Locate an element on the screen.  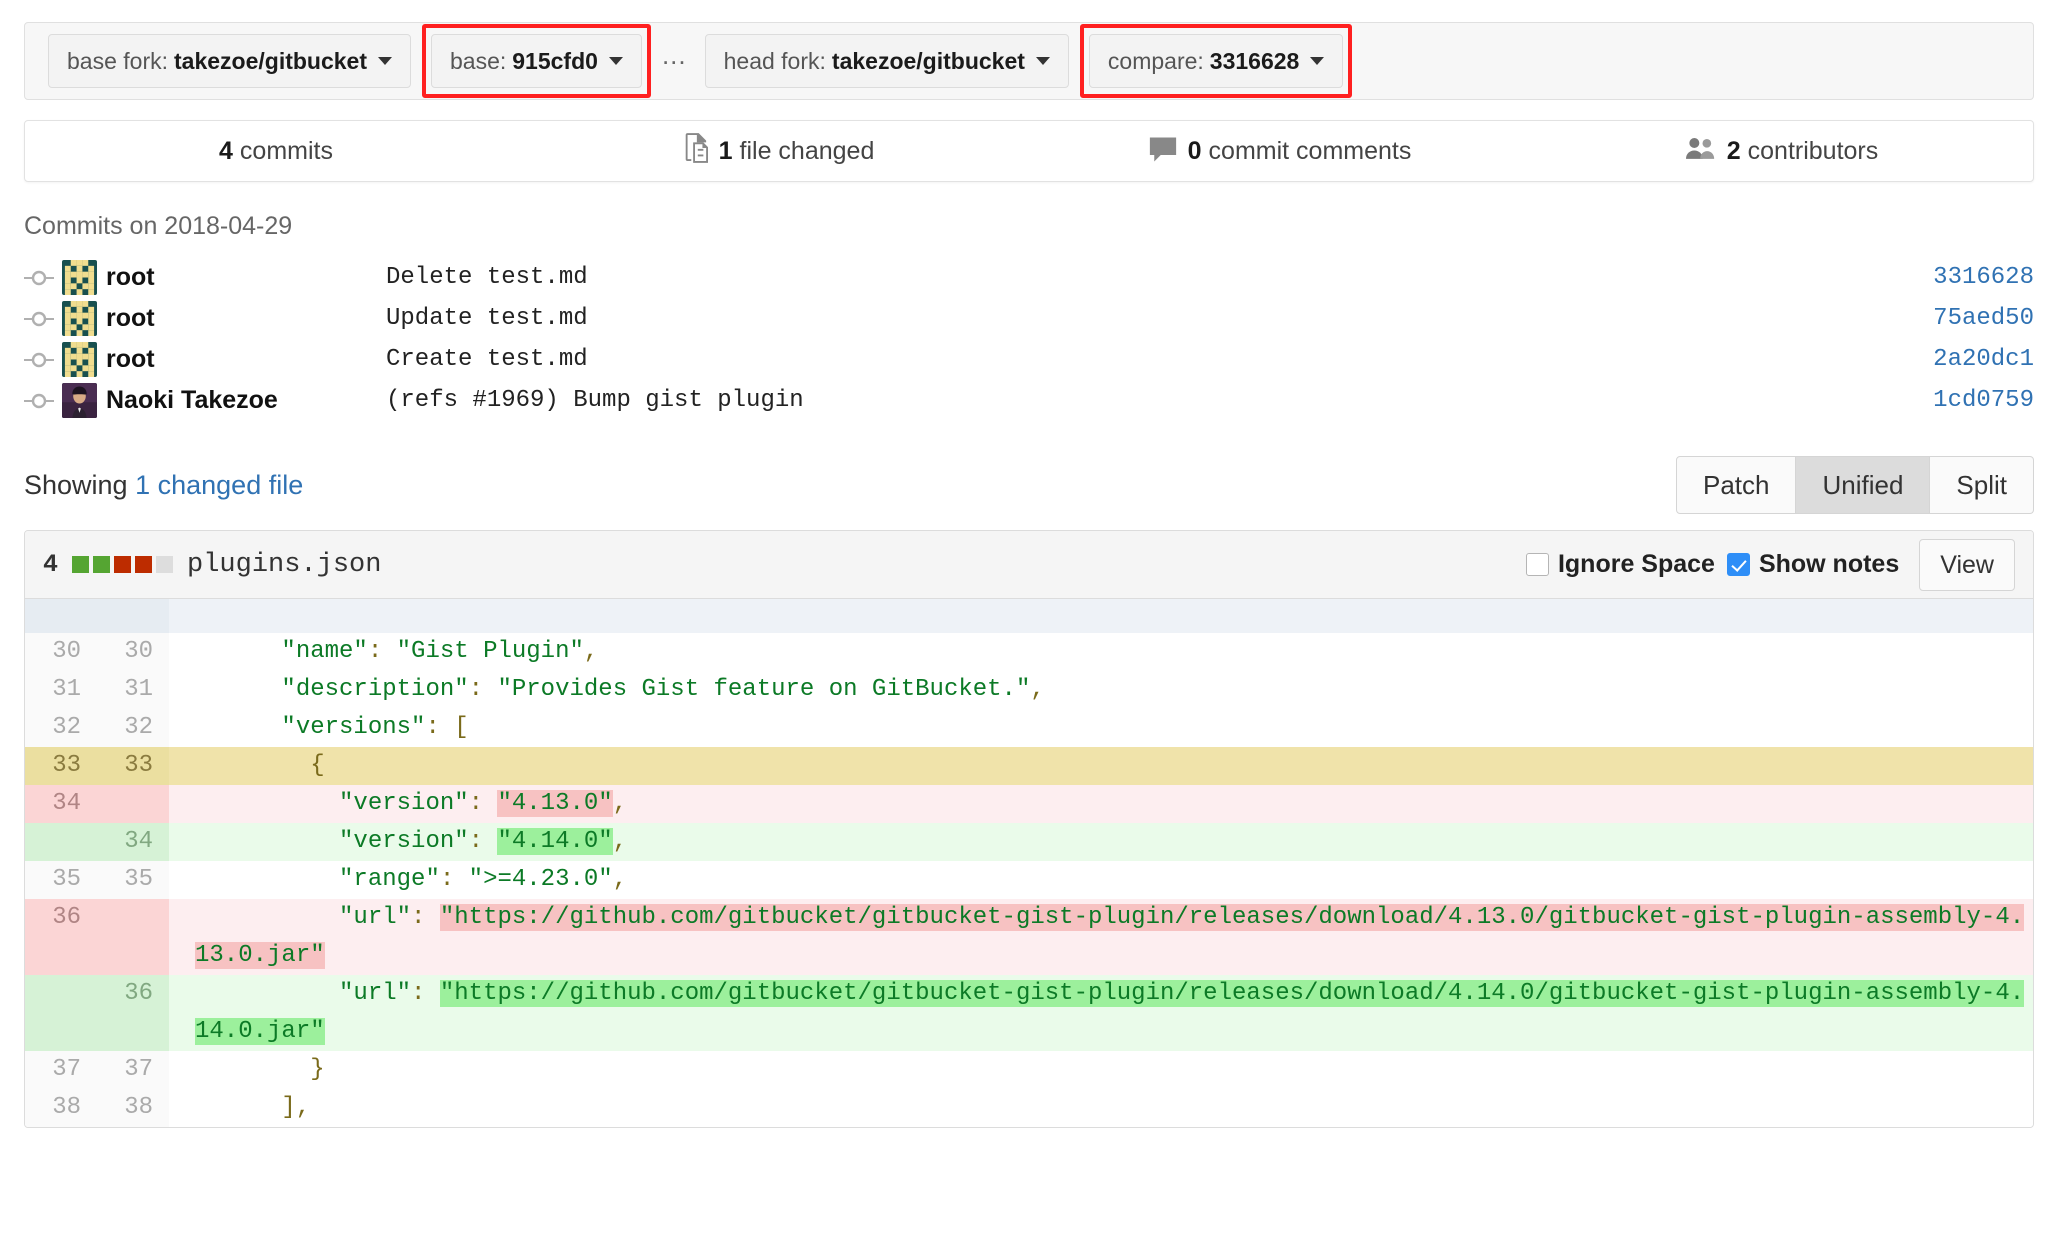
diff-code-cell: "version": "4.13.0", is located at coordinates (1101, 804).